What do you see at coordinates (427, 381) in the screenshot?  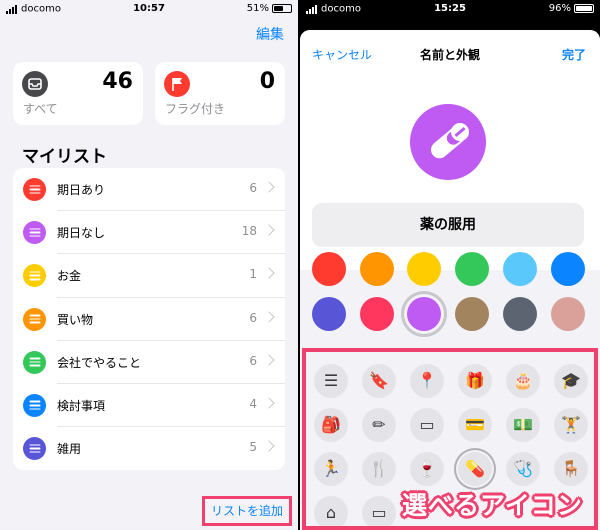 I see `pin-icon: 📍` at bounding box center [427, 381].